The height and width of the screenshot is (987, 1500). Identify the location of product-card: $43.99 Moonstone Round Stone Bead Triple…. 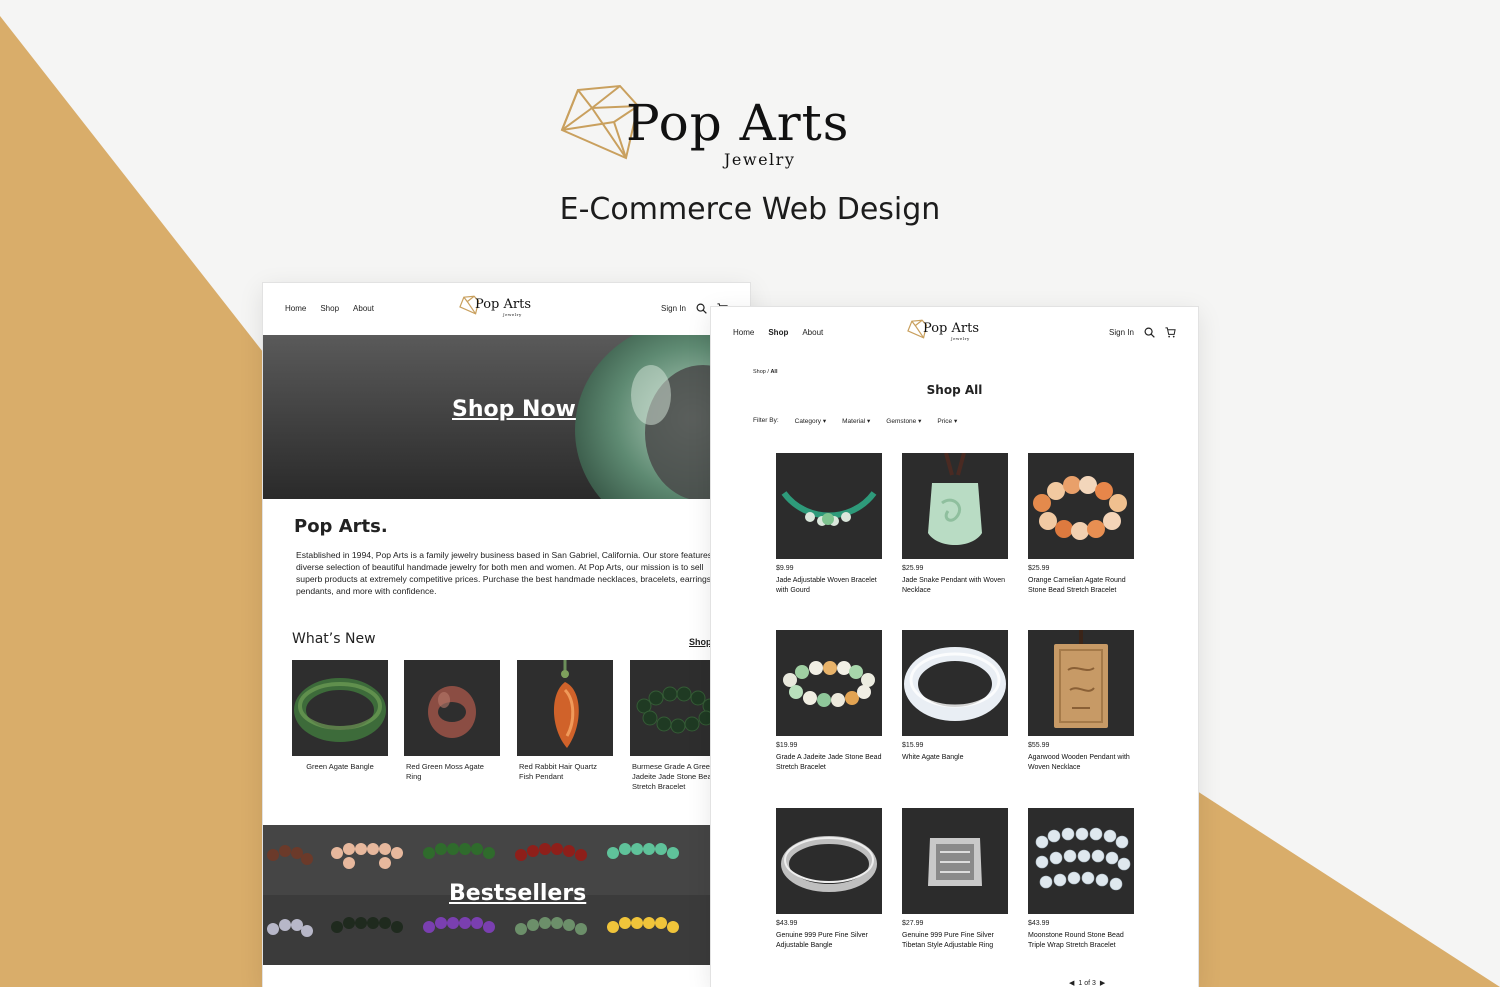
(1081, 879).